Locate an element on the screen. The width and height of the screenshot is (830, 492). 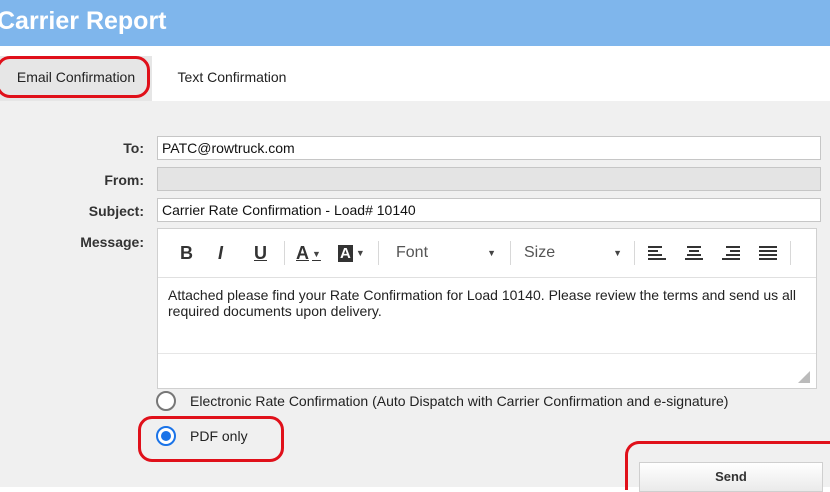
align-justify-icon is located at coordinates (768, 253).